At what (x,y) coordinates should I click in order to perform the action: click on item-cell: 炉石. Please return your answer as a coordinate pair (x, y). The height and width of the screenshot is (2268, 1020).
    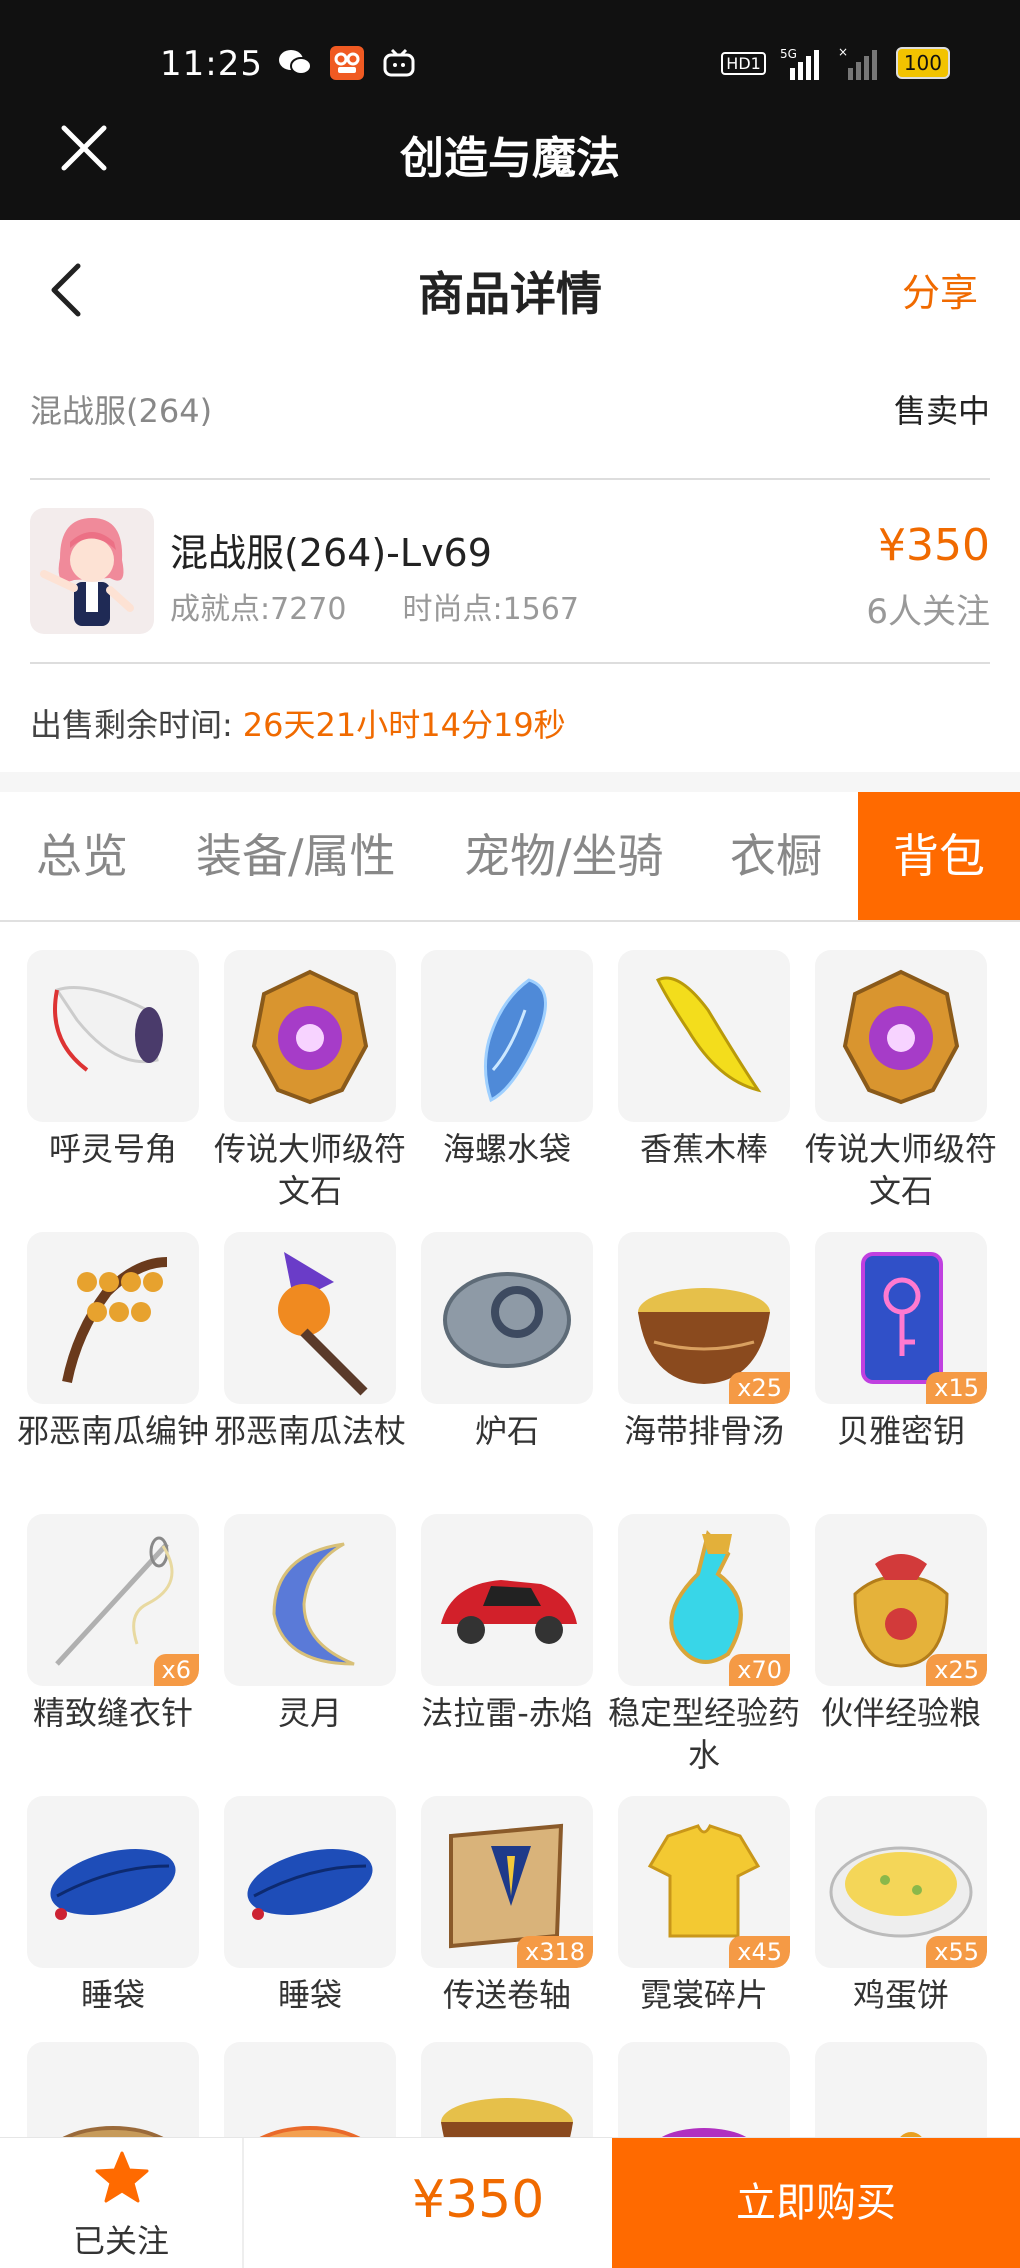
    Looking at the image, I should click on (507, 1342).